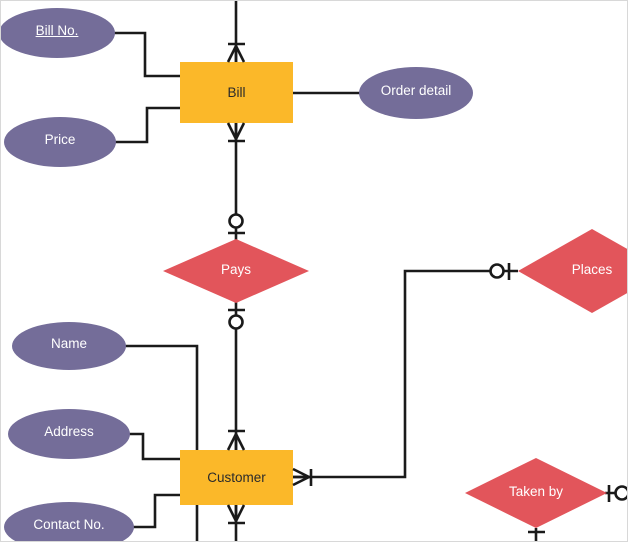 This screenshot has width=628, height=542. What do you see at coordinates (236, 132) in the screenshot?
I see `marker-bill-bottom-many` at bounding box center [236, 132].